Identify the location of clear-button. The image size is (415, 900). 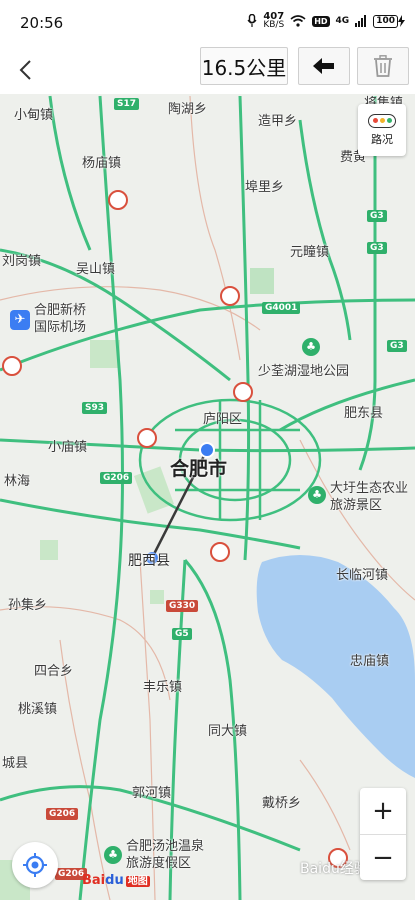
(383, 66).